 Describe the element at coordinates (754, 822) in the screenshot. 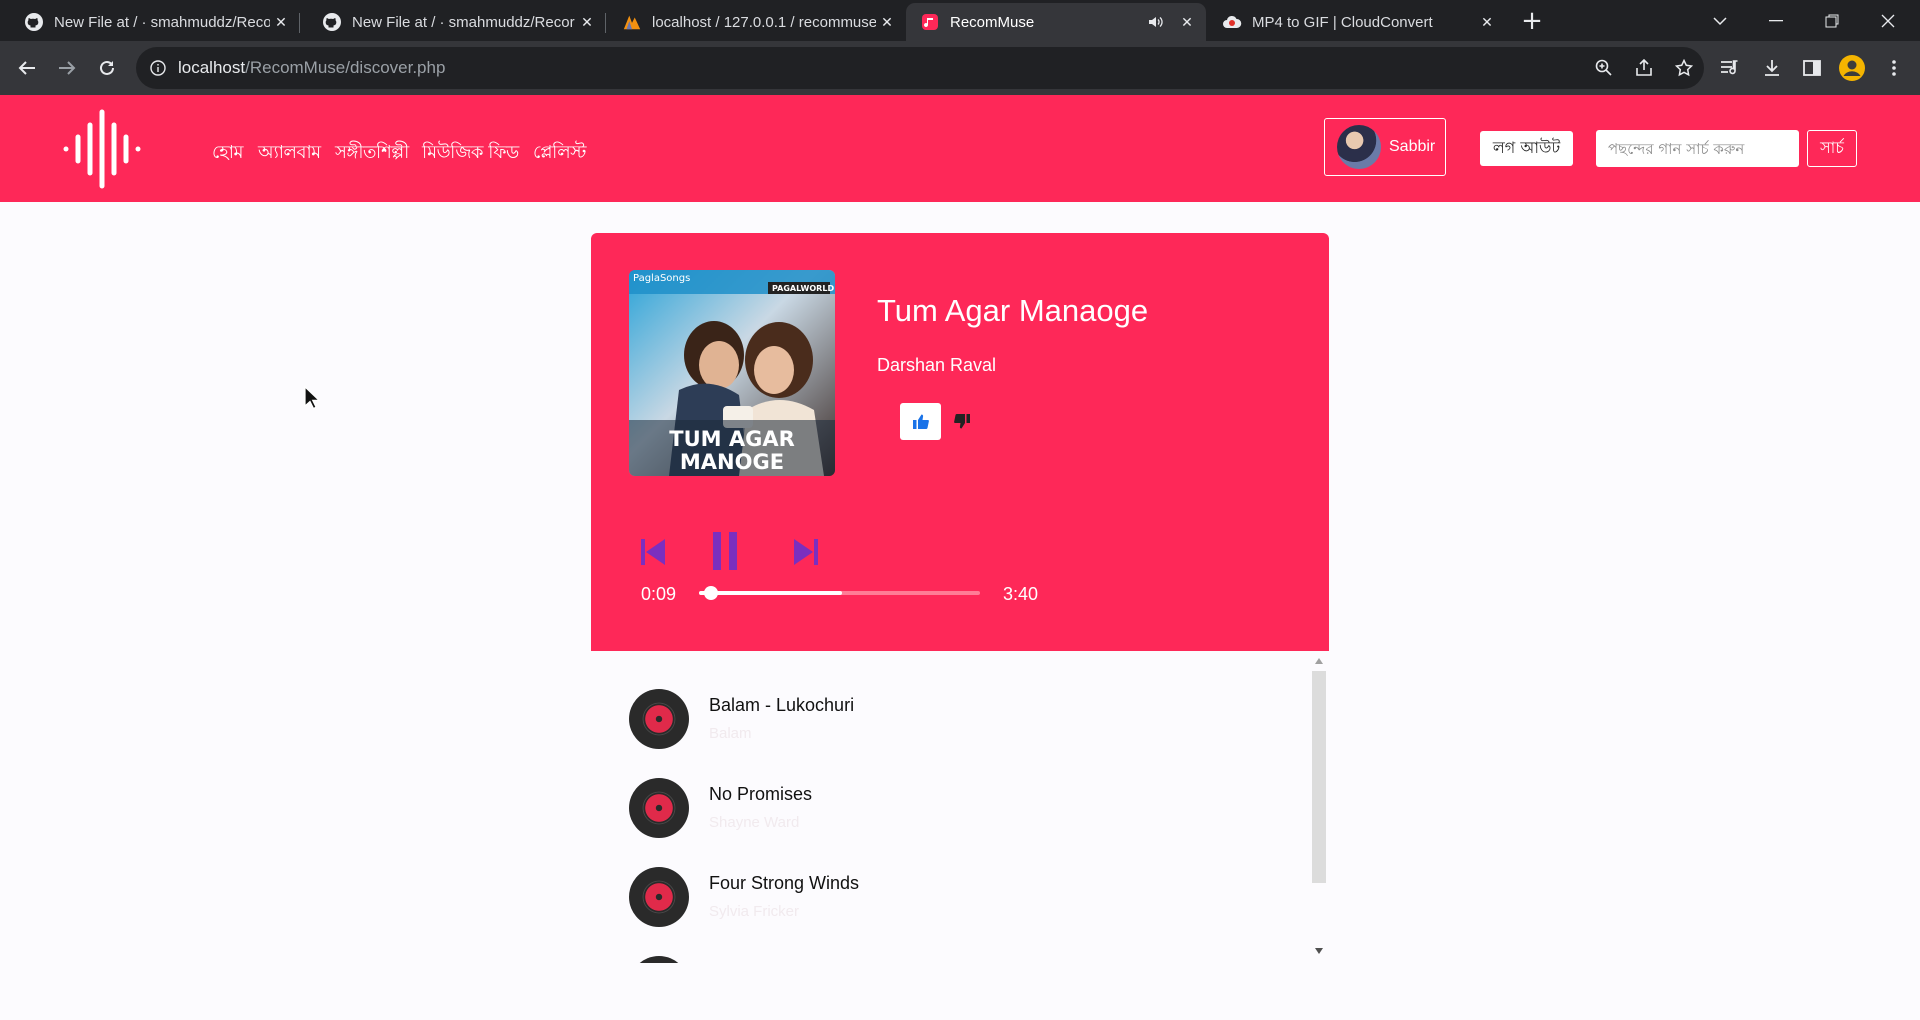

I see `song-artist-name: Shayne Ward` at that location.